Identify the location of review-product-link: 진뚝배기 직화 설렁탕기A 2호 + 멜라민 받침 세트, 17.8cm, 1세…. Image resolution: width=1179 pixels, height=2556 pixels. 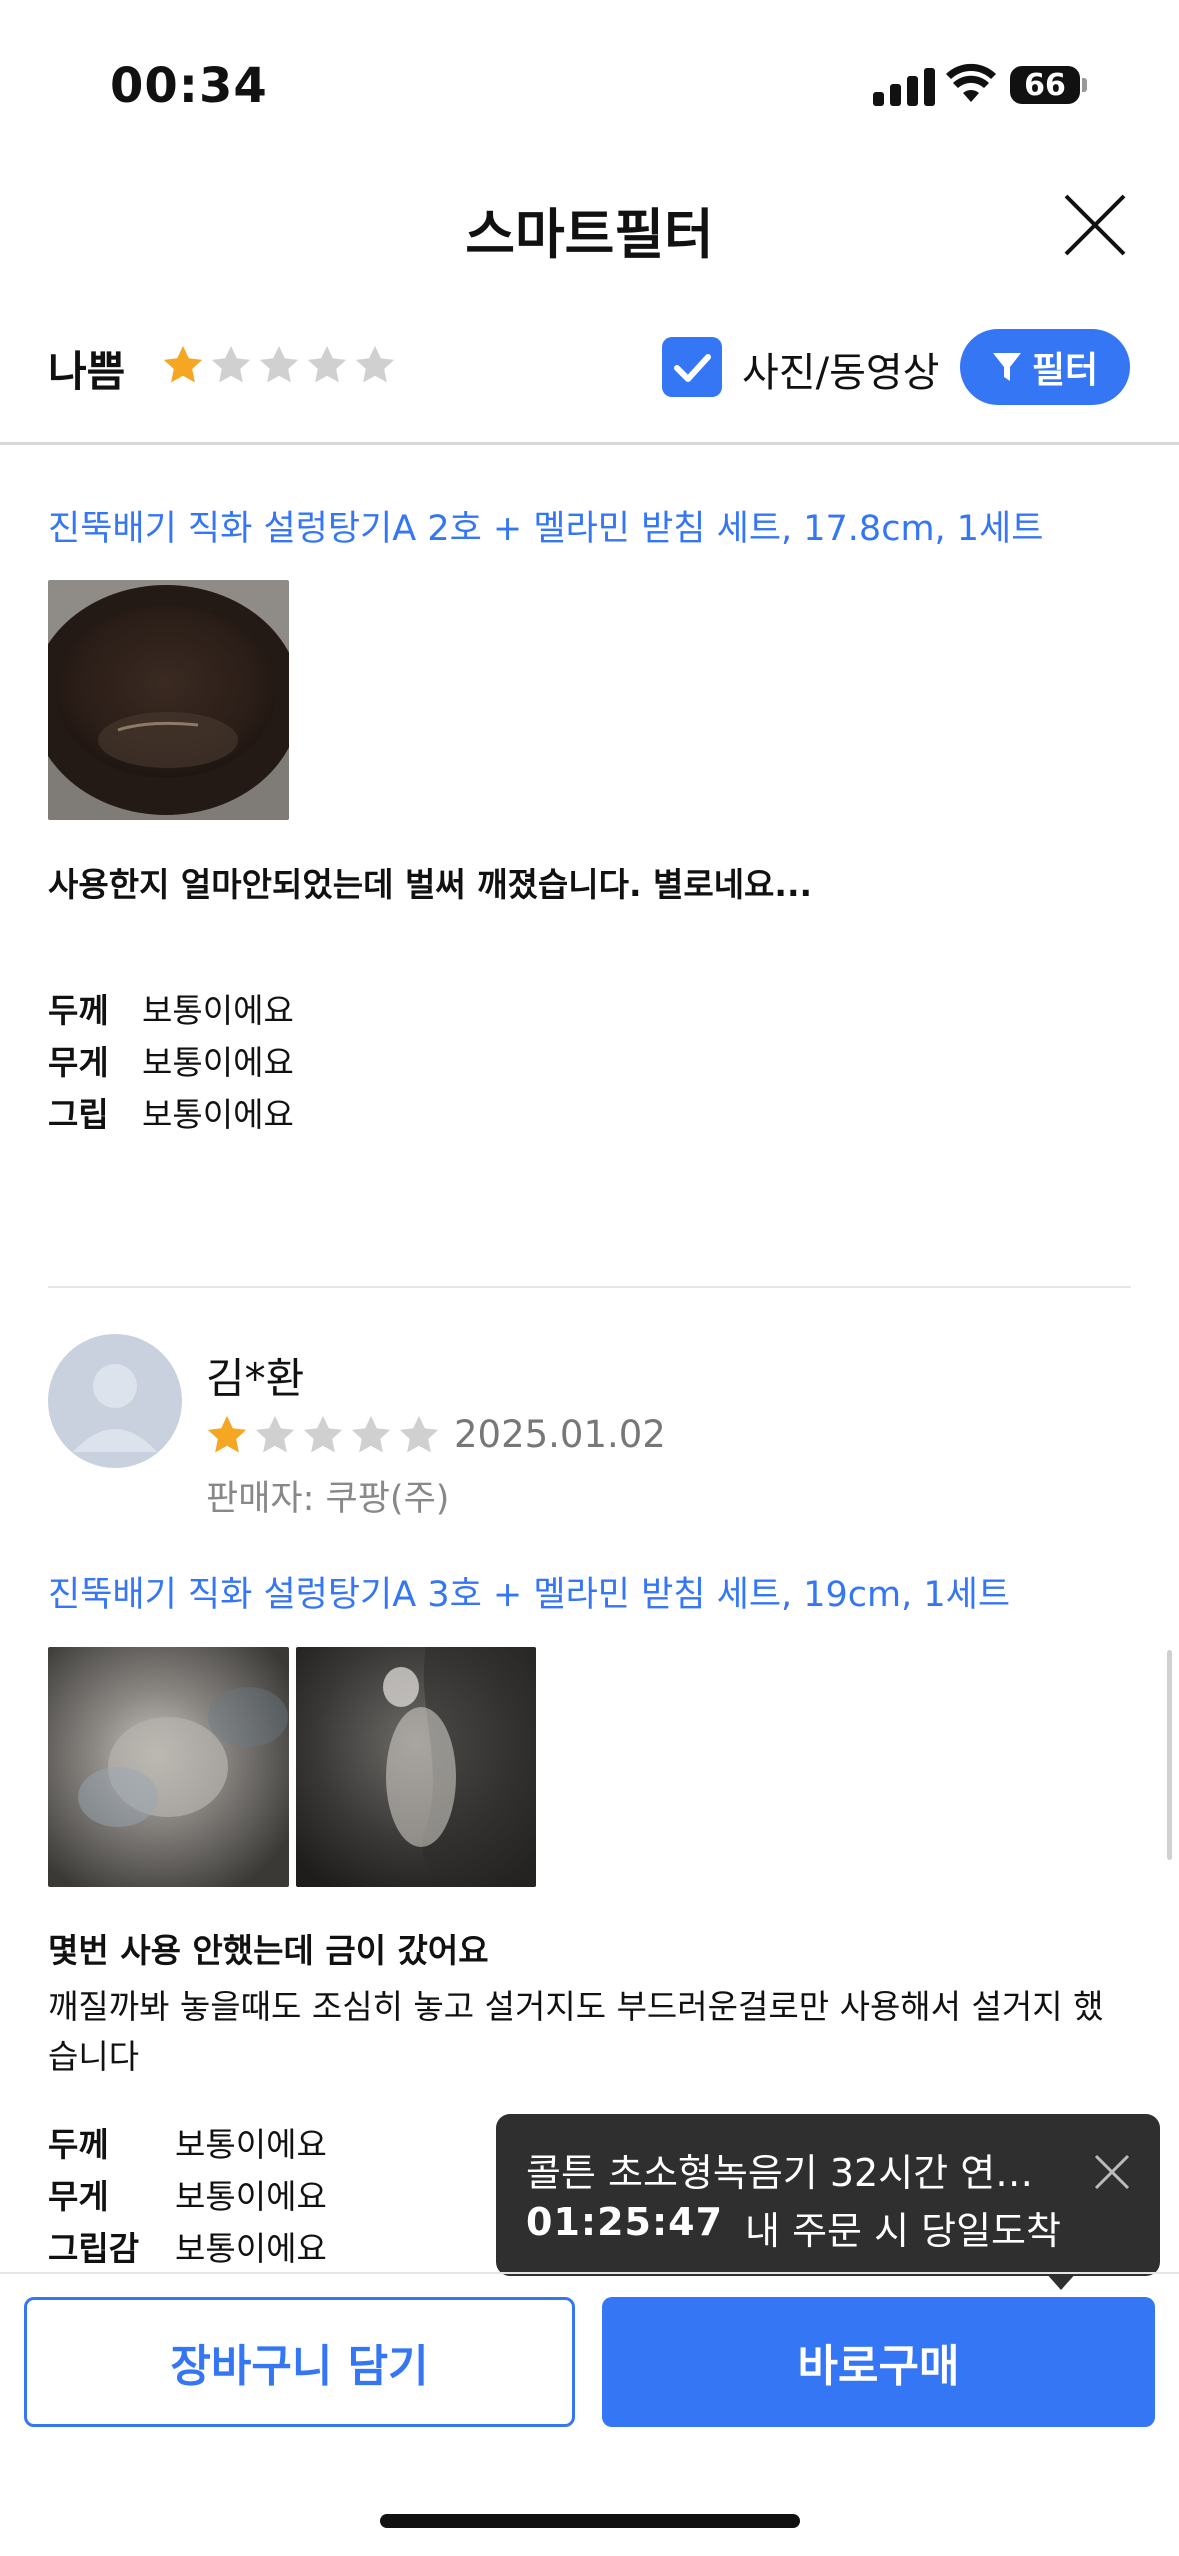
(545, 525).